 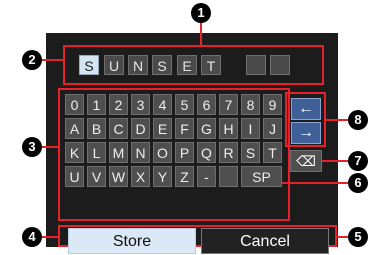 What do you see at coordinates (32, 147) in the screenshot?
I see `callout-3: 3` at bounding box center [32, 147].